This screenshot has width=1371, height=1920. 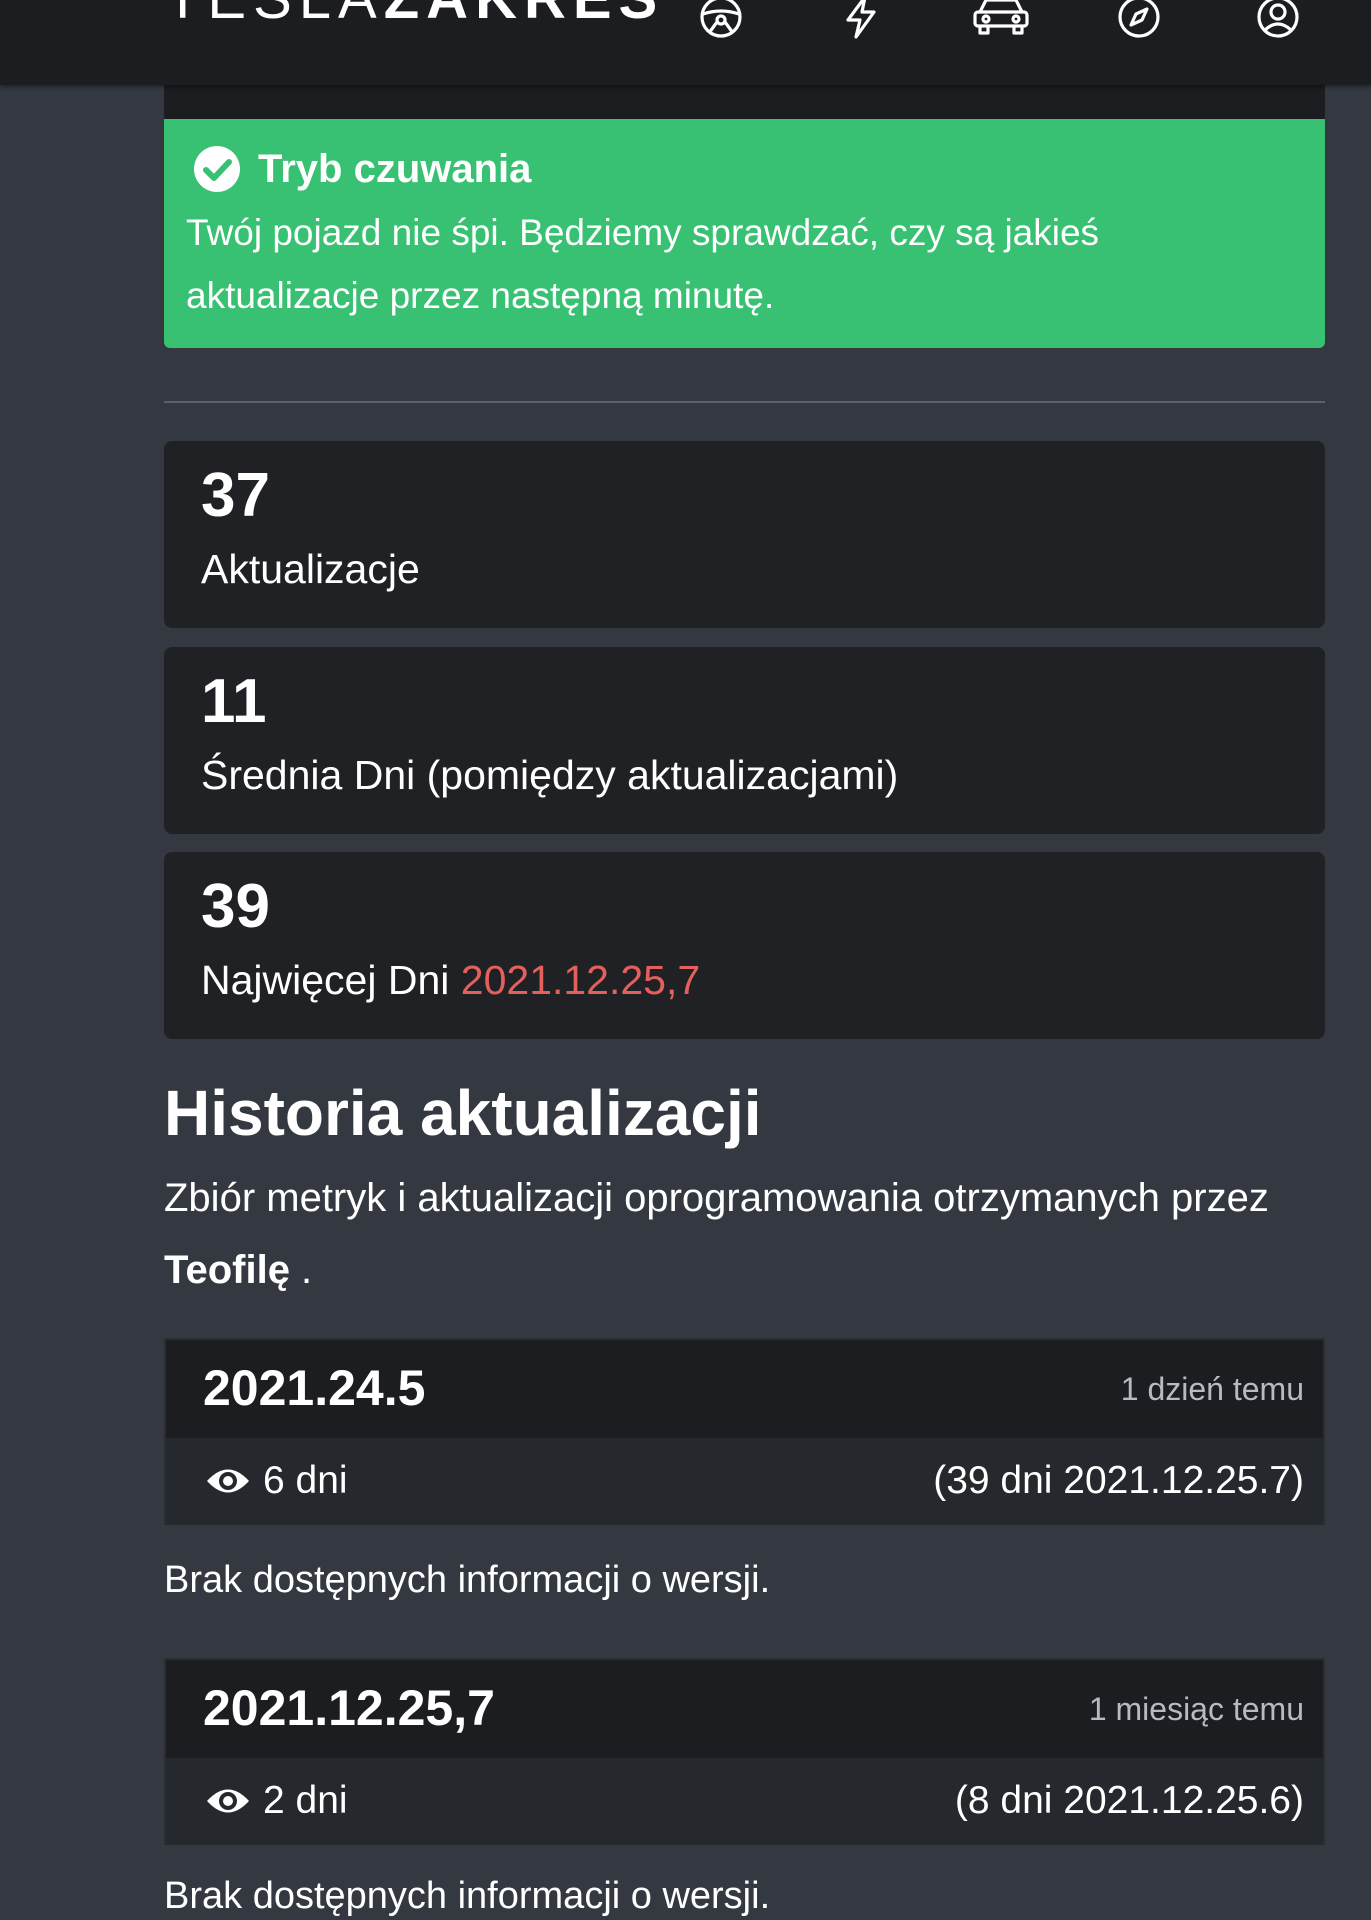 What do you see at coordinates (744, 1801) in the screenshot?
I see `update-card-footer: 2 dni (8 dni 2021.12.25.6)` at bounding box center [744, 1801].